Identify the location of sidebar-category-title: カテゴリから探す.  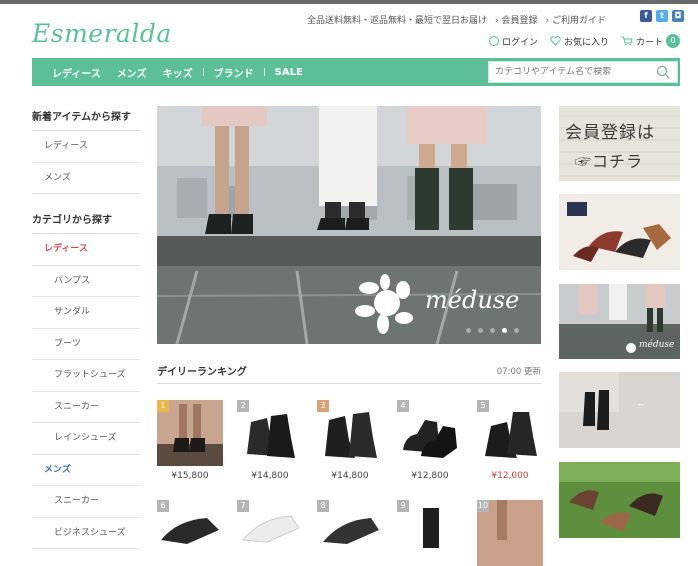
(86, 220).